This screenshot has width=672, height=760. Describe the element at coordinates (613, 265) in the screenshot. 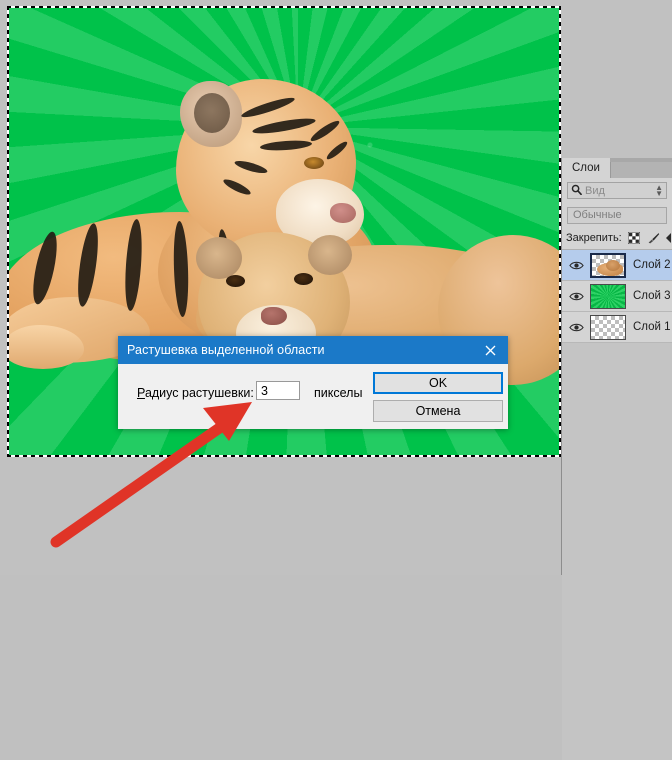

I see `thumbnail-cat-head-shape` at that location.